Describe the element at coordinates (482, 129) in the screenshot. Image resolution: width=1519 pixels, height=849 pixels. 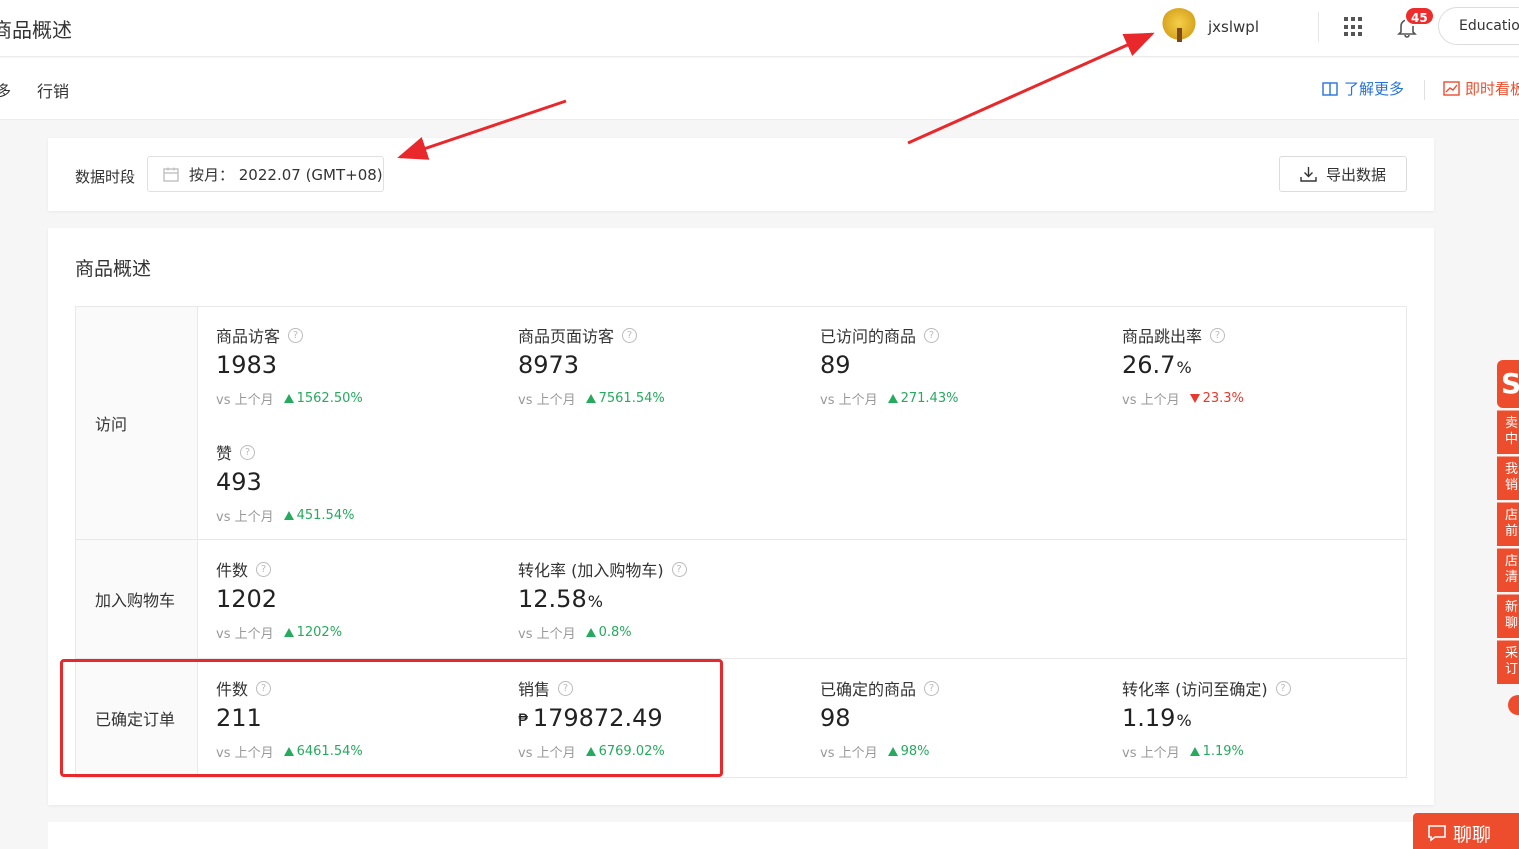
I see `arrow-to-period` at that location.